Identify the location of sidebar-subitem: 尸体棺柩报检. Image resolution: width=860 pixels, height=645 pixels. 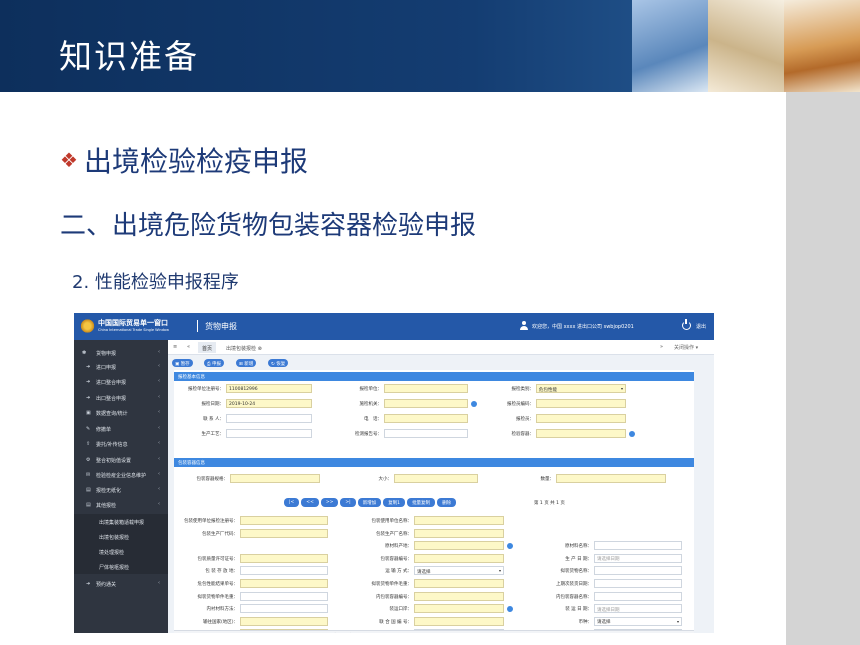
(121, 566).